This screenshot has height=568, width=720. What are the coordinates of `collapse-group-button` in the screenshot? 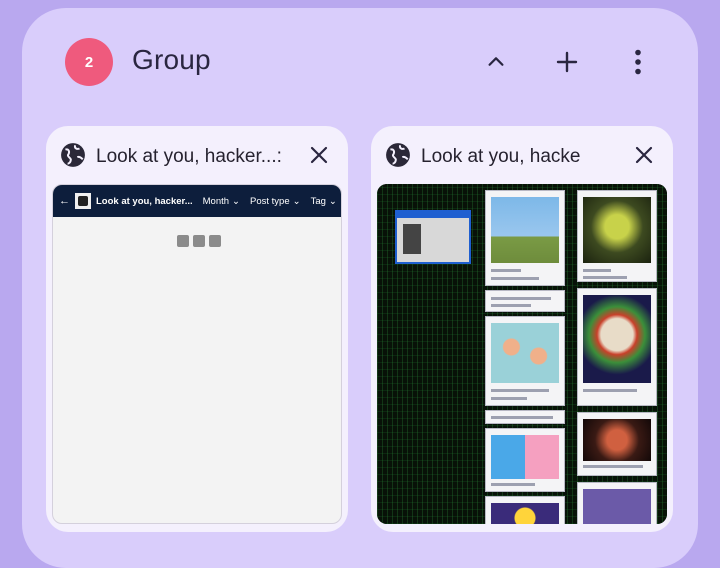 It's located at (496, 62).